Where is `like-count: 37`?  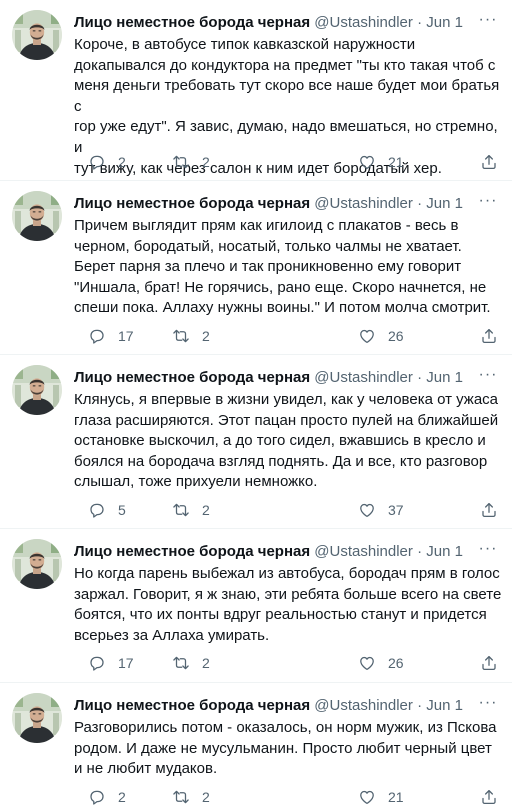 like-count: 37 is located at coordinates (396, 510).